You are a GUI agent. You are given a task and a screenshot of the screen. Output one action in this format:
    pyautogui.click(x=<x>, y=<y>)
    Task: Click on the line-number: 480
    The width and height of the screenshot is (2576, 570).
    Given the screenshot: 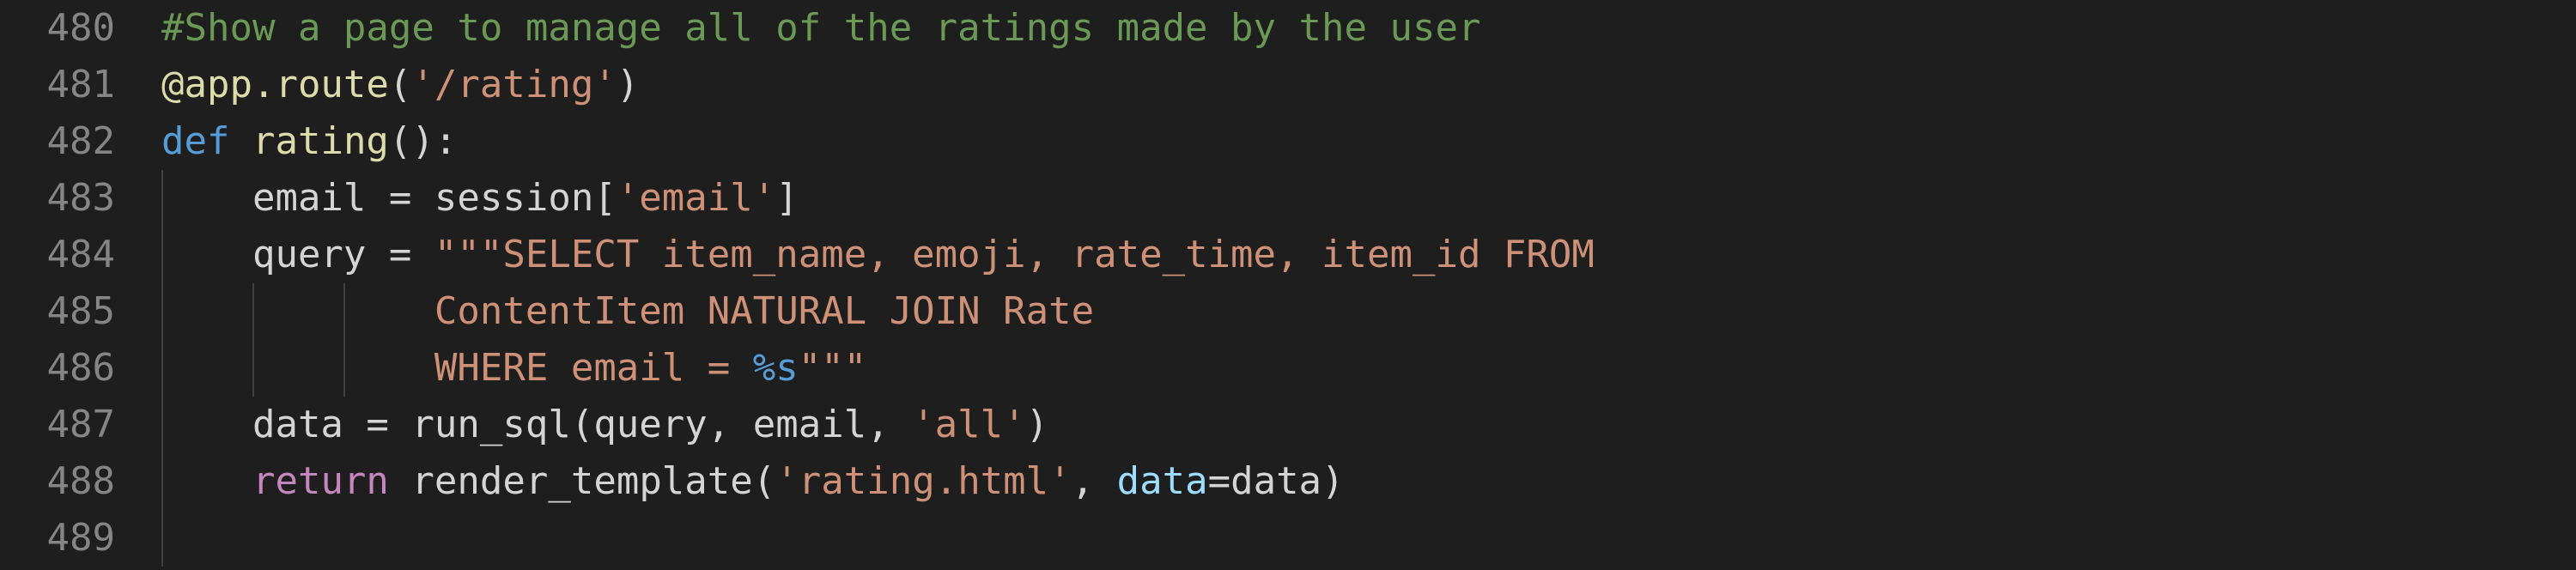 What is the action you would take?
    pyautogui.click(x=80, y=28)
    